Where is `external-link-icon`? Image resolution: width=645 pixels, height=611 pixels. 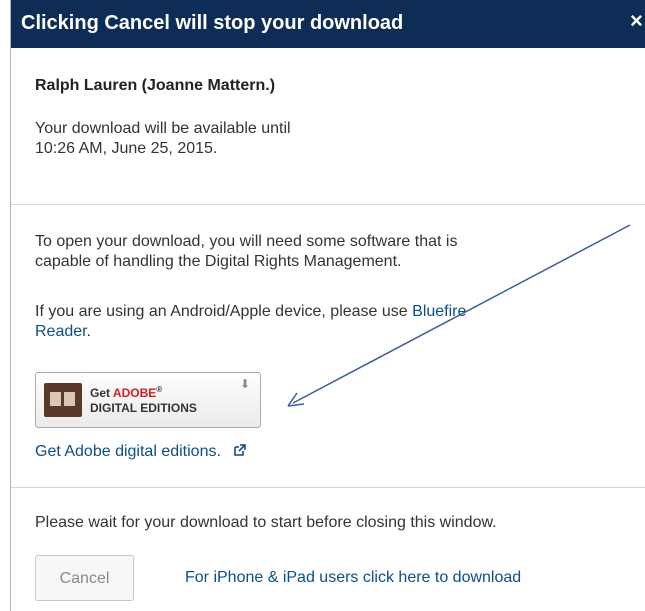
external-link-icon is located at coordinates (240, 450).